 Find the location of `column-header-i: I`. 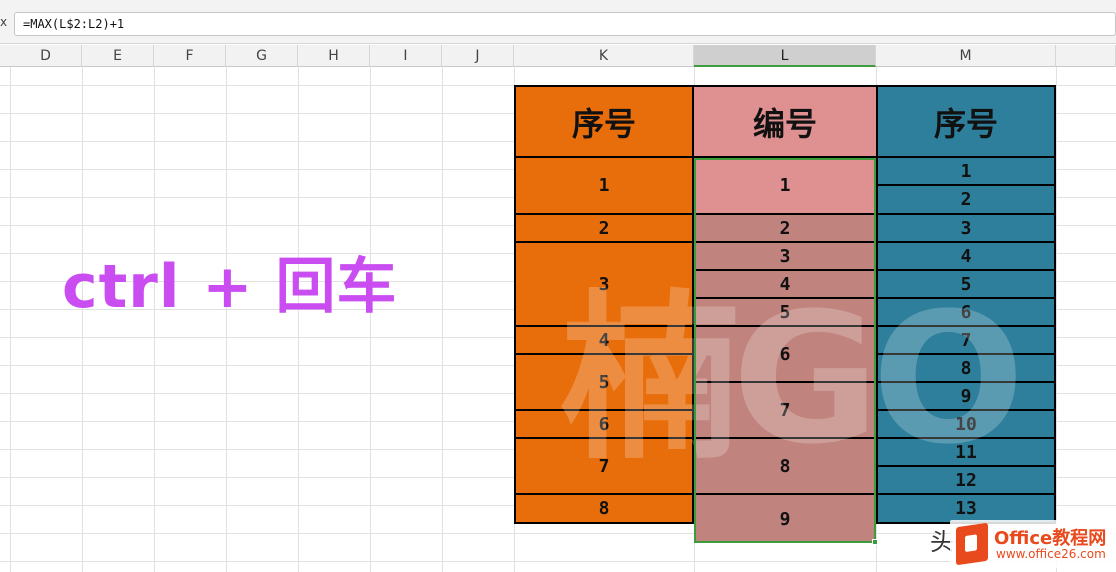

column-header-i: I is located at coordinates (406, 56).